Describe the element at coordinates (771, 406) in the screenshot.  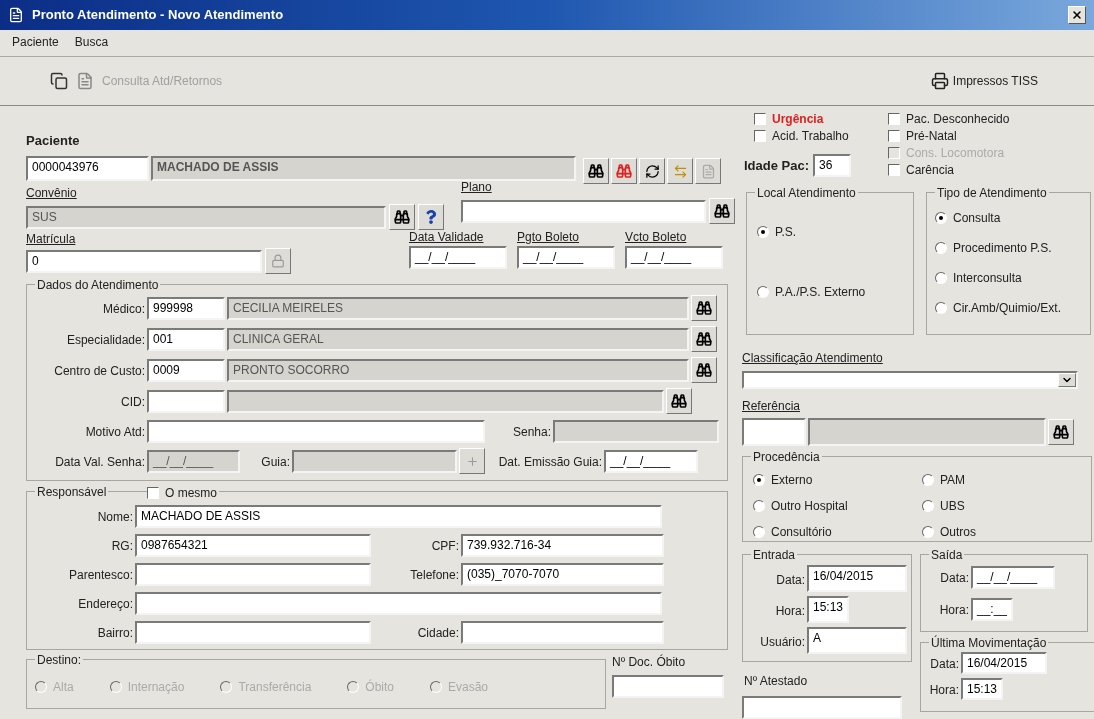
I see `field-label: Referência` at that location.